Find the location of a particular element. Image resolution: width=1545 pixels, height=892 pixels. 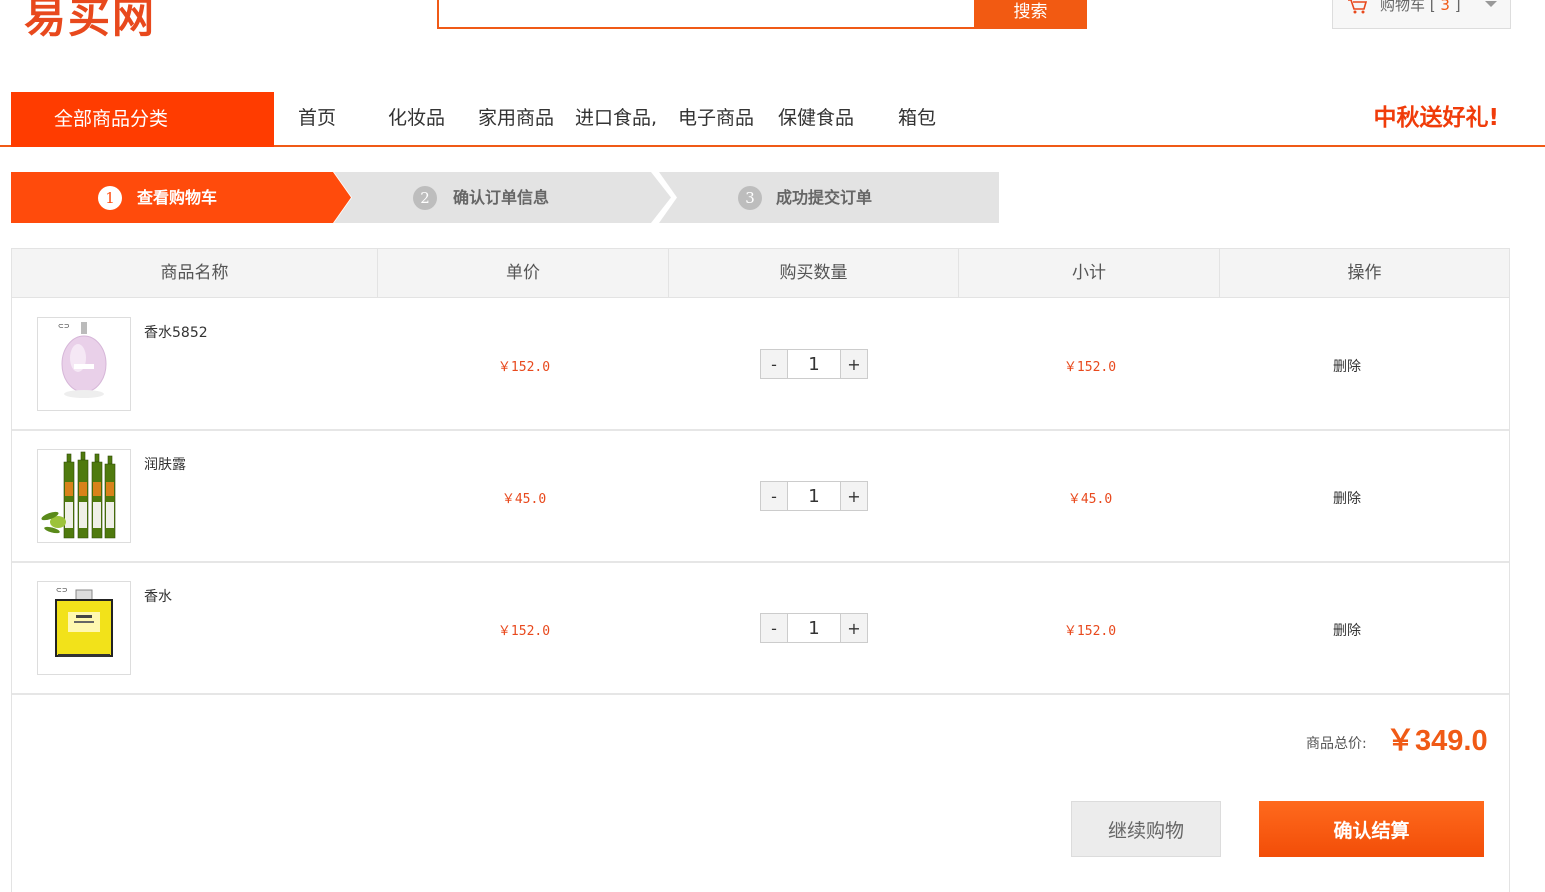

product-image is located at coordinates (84, 496).